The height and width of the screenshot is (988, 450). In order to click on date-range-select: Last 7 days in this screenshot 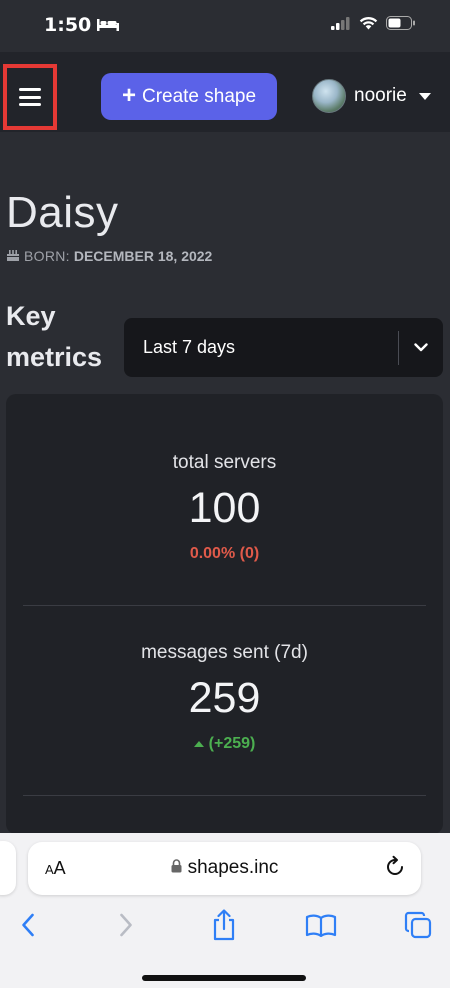, I will do `click(283, 347)`.